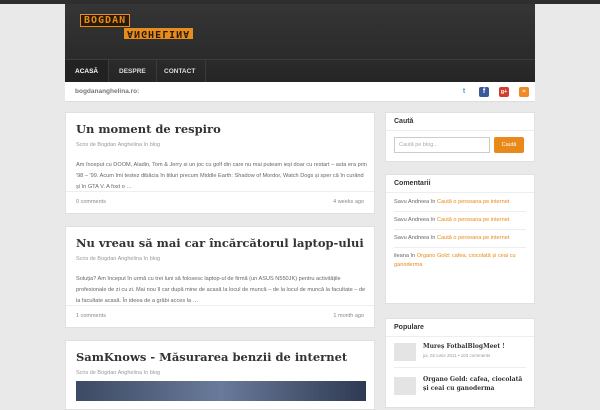 The image size is (600, 410). Describe the element at coordinates (91, 202) in the screenshot. I see `post-comments-link: 0 comments` at that location.